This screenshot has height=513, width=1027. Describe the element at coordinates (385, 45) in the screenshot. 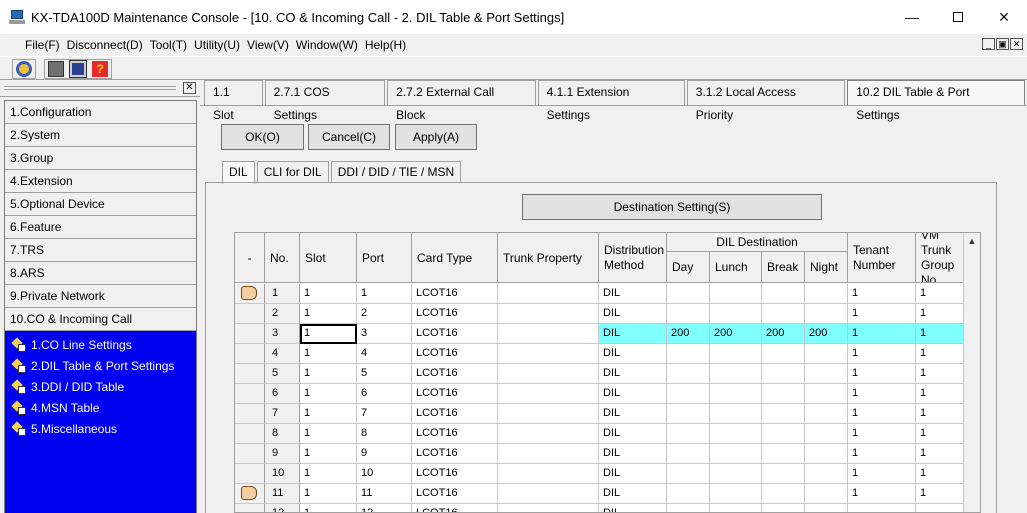

I see `menu-help: Help(H)` at that location.